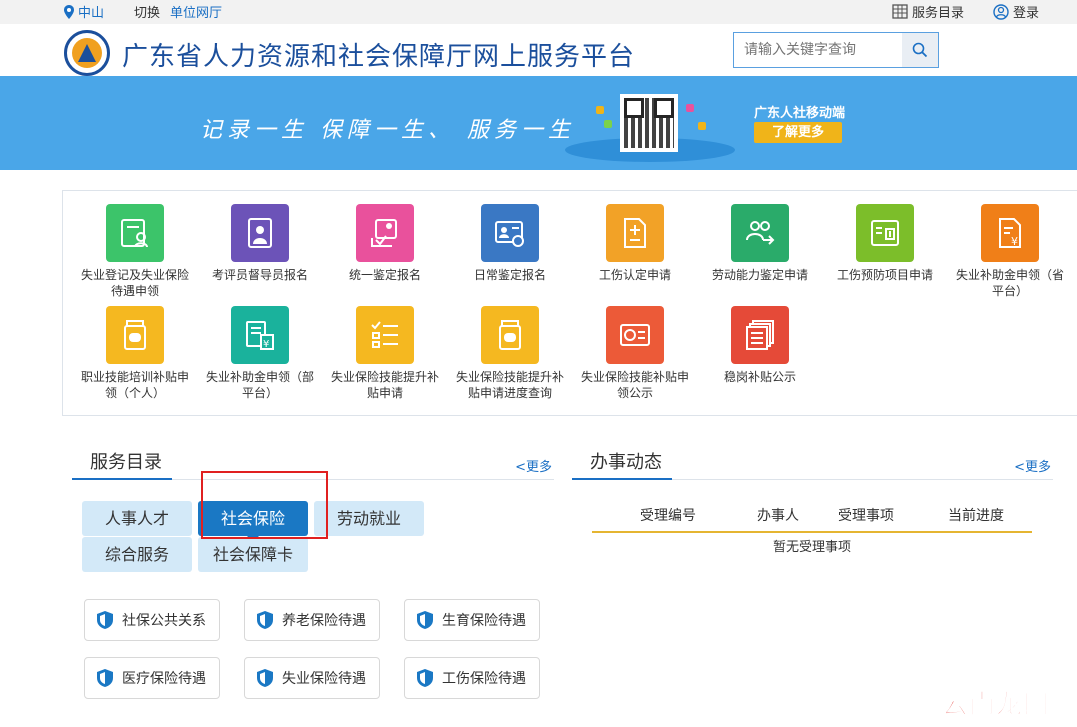  What do you see at coordinates (938, 13) in the screenshot?
I see `service-catalog-label: 服务目录` at bounding box center [938, 13].